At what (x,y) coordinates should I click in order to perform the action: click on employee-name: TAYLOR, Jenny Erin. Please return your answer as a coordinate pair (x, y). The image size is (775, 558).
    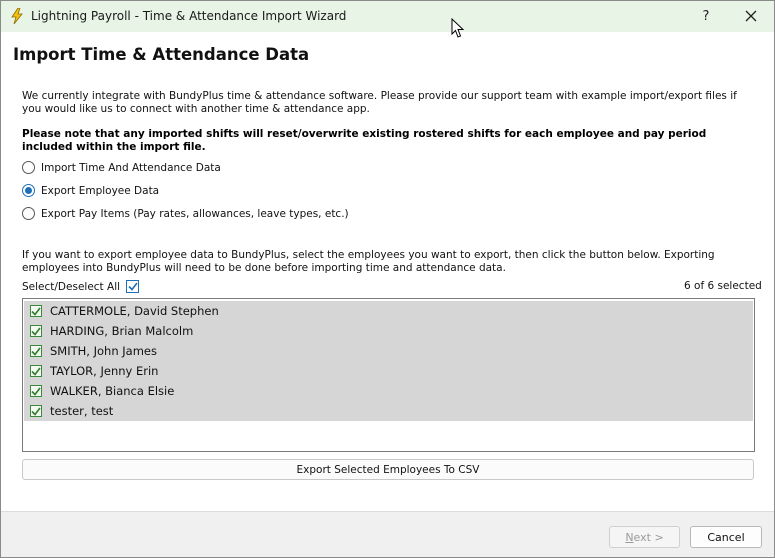
    Looking at the image, I should click on (104, 371).